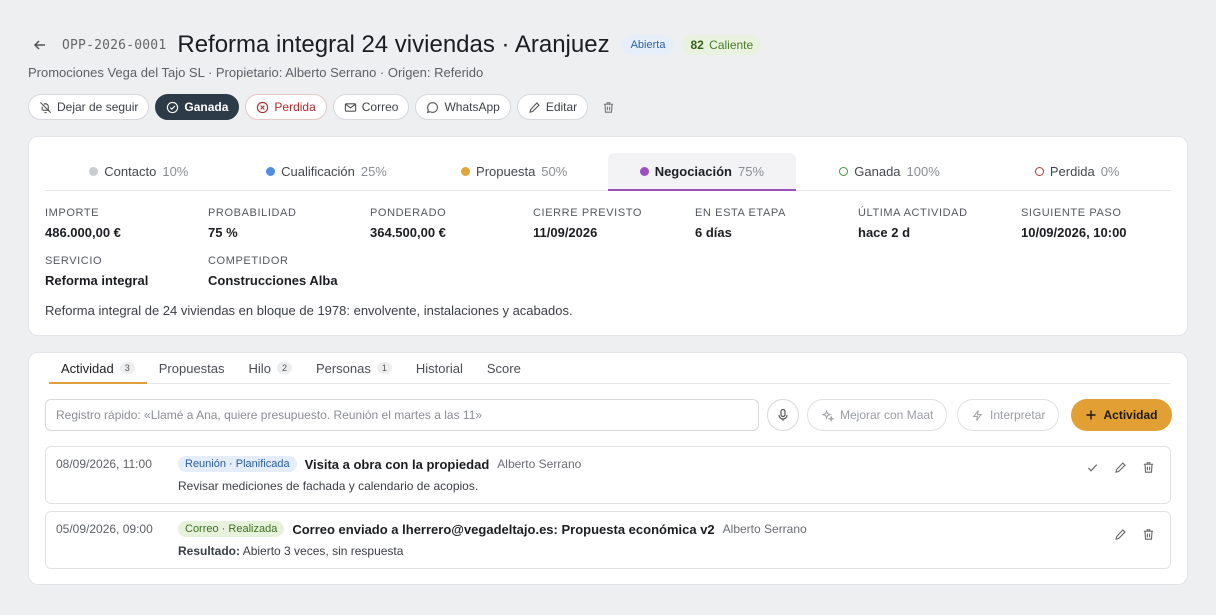 The height and width of the screenshot is (615, 1216). What do you see at coordinates (318, 171) in the screenshot?
I see `stage-label: Cualificación` at bounding box center [318, 171].